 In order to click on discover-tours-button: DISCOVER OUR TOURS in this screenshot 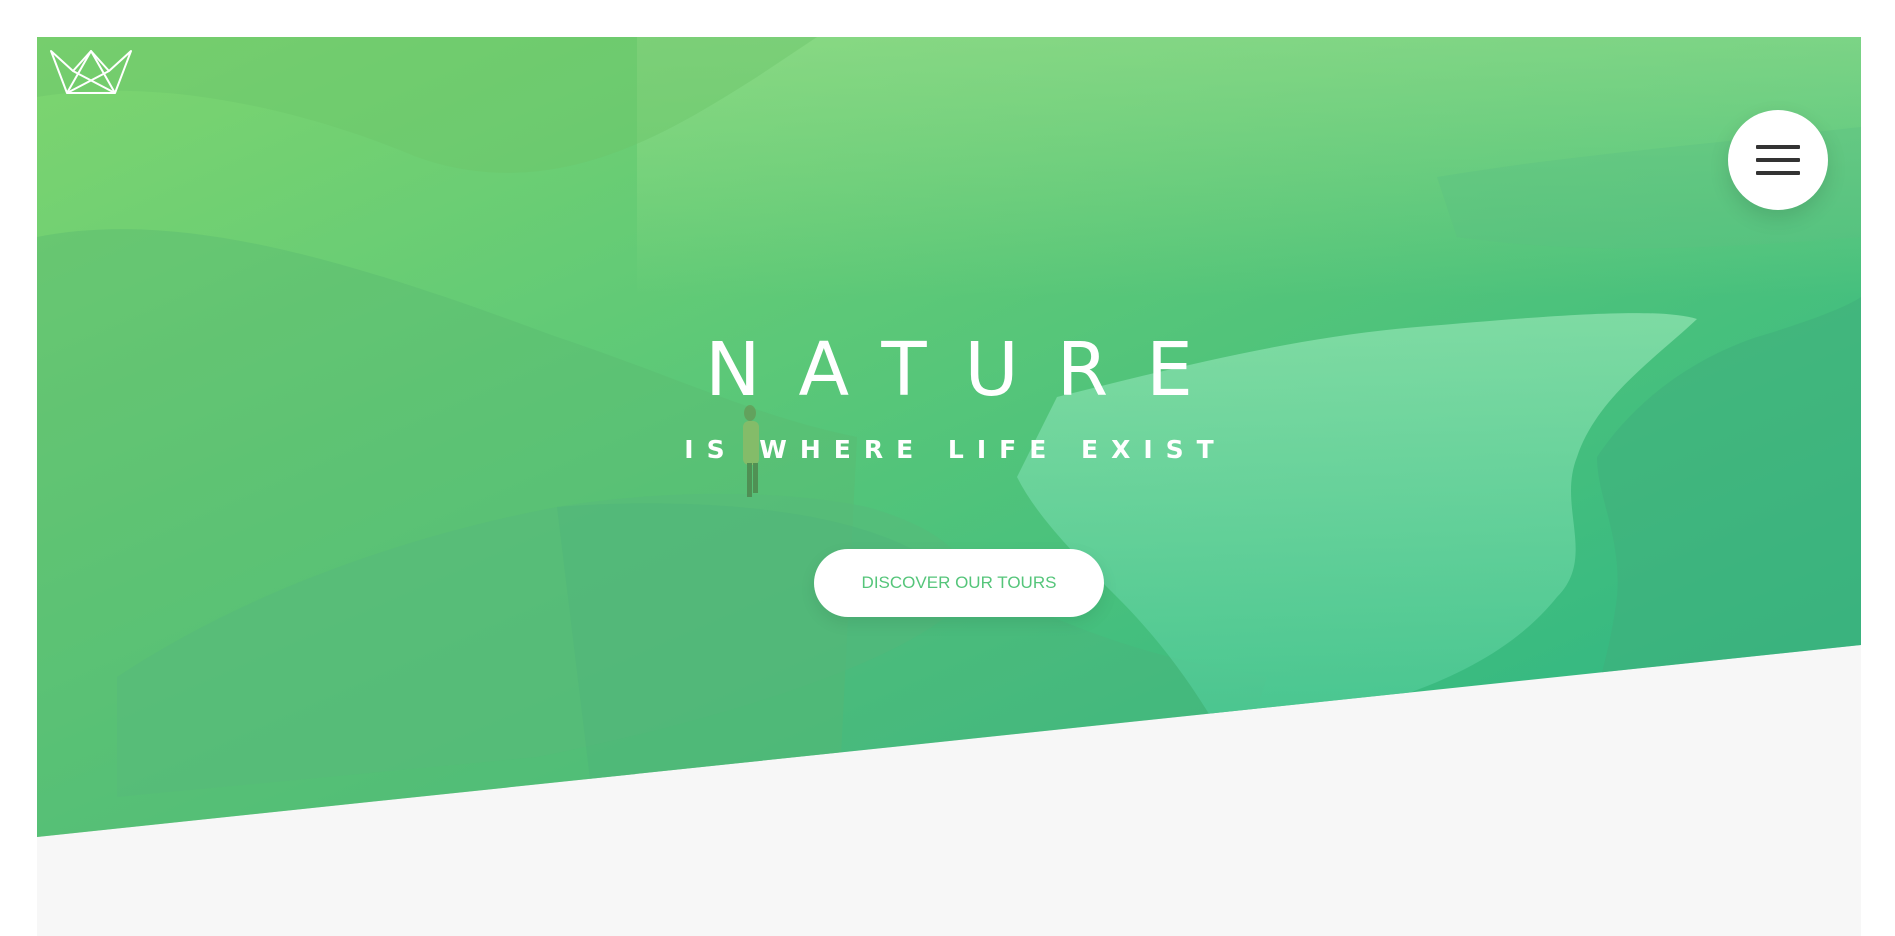, I will do `click(959, 583)`.